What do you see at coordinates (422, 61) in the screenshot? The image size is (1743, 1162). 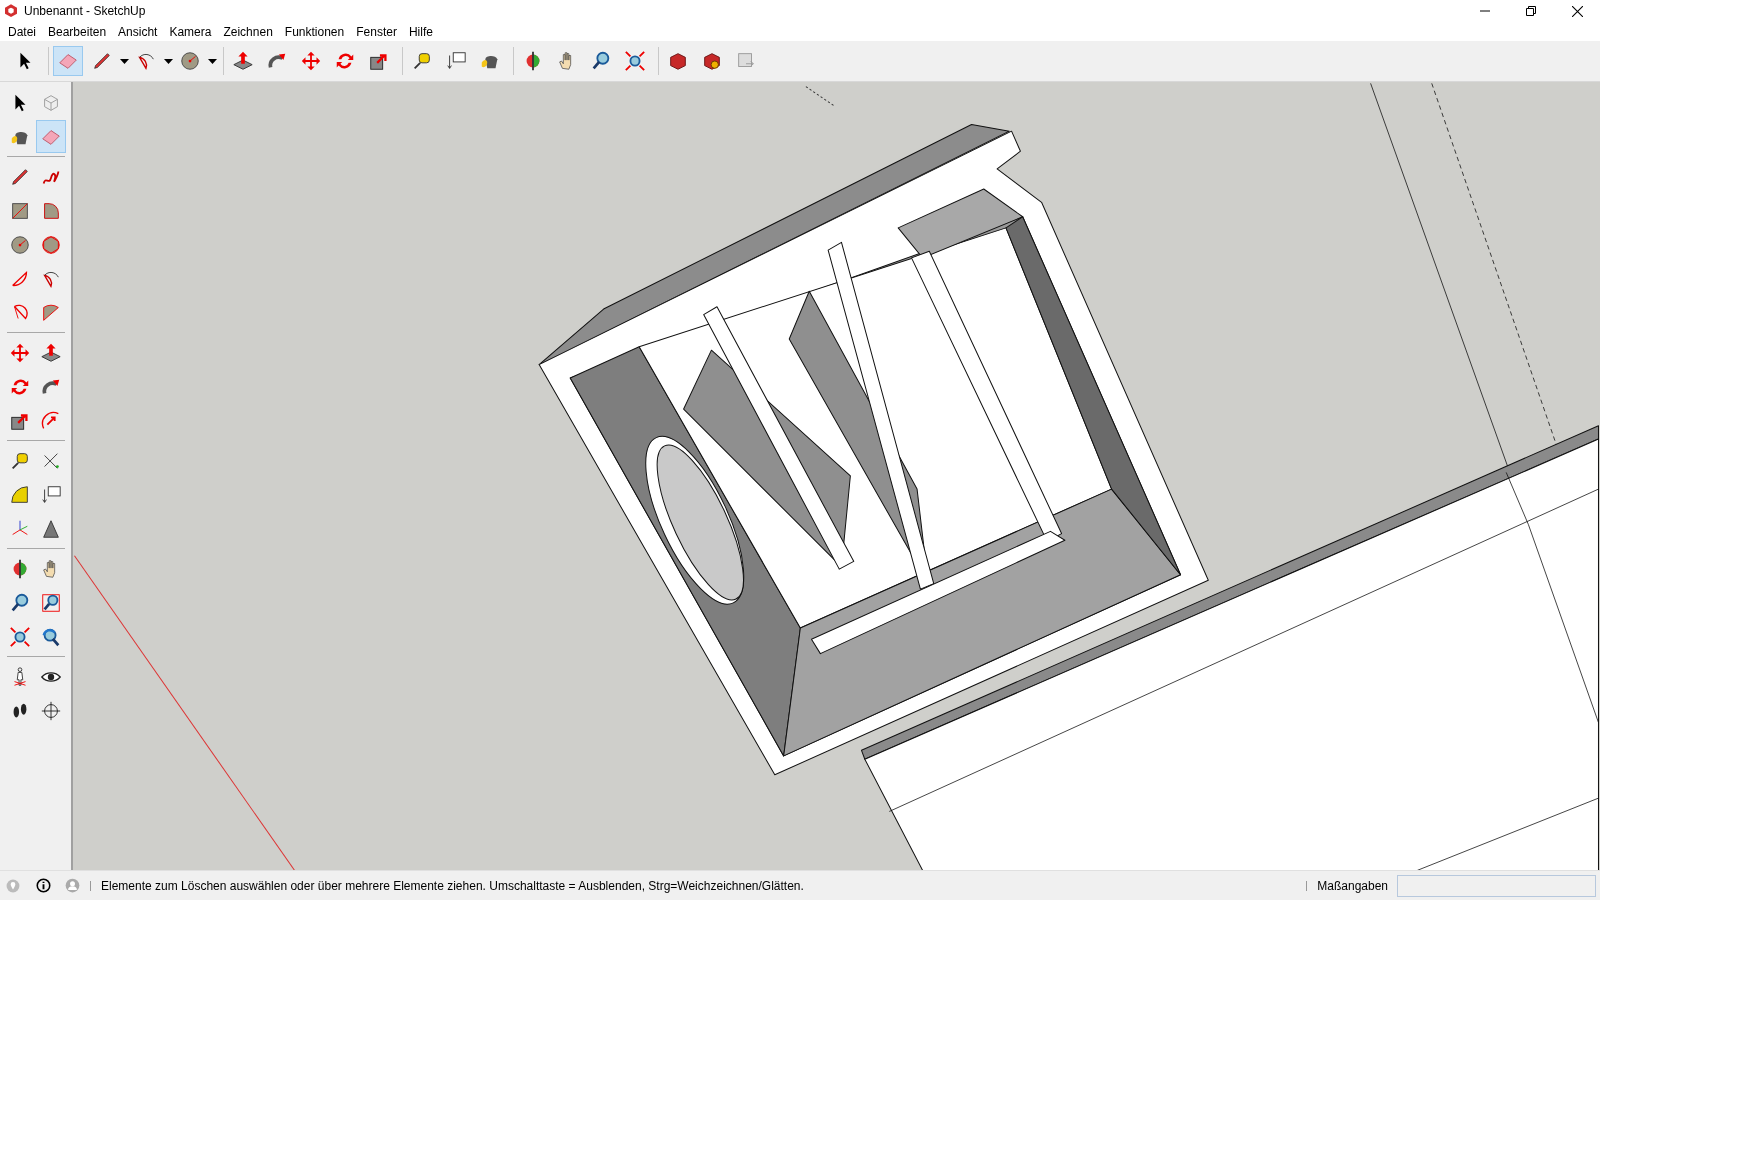 I see `tape-measure-icon` at bounding box center [422, 61].